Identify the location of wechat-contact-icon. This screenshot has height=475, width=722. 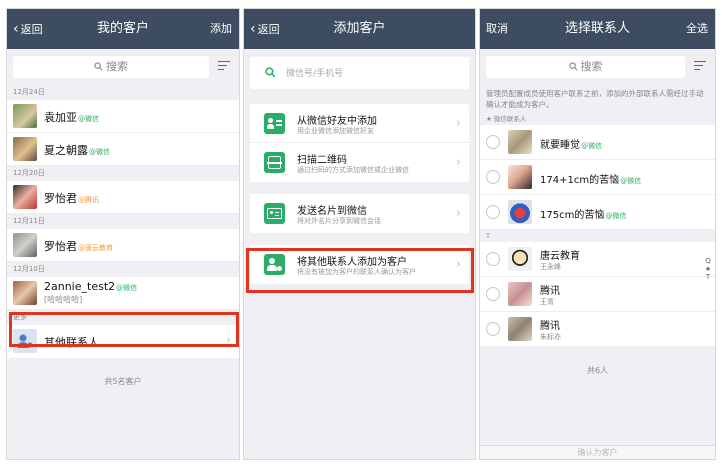
(274, 123).